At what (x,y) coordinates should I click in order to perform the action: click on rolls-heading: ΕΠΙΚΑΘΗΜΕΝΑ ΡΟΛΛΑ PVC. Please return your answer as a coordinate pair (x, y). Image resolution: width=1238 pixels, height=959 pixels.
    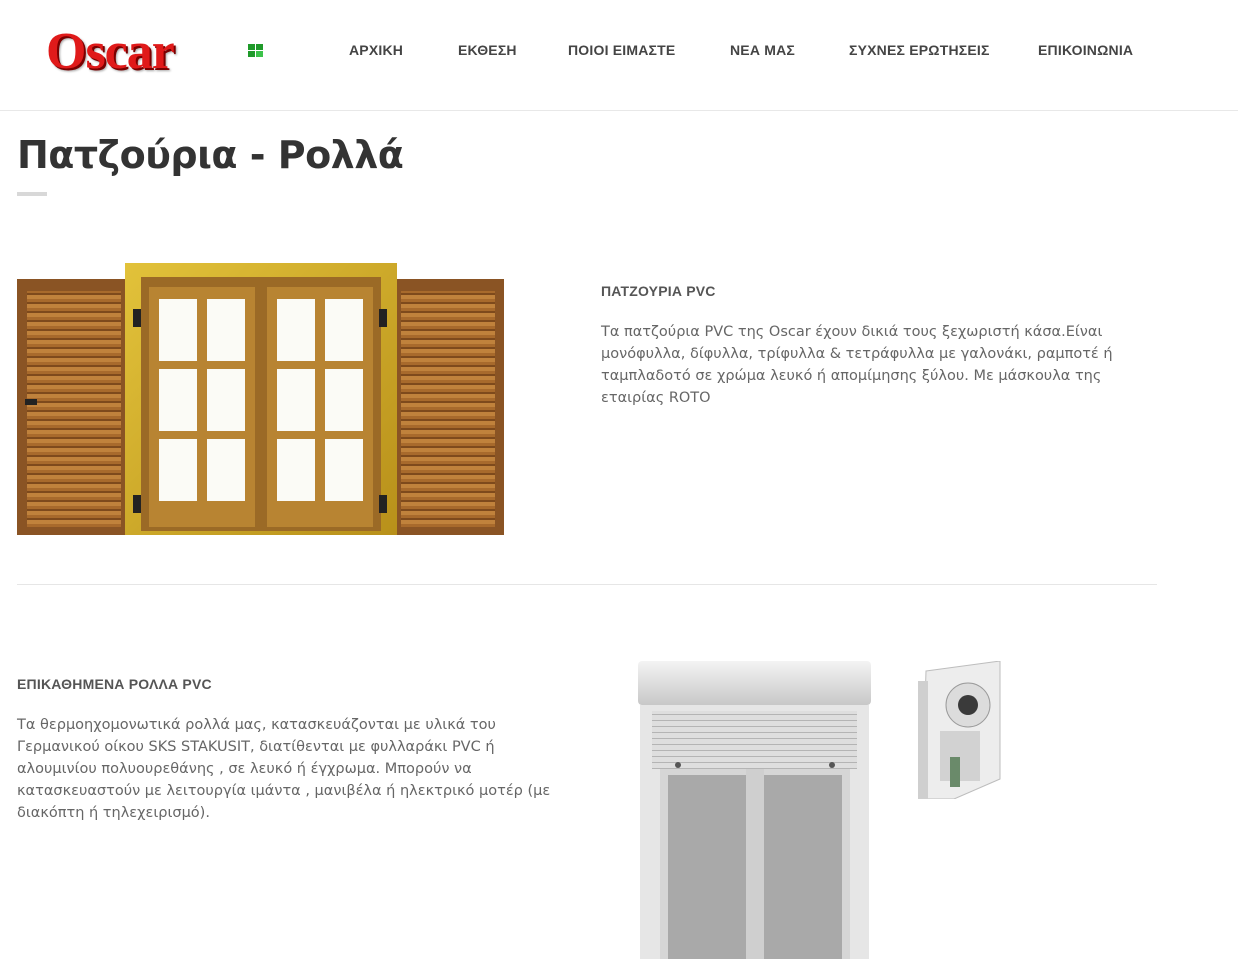
    Looking at the image, I should click on (114, 684).